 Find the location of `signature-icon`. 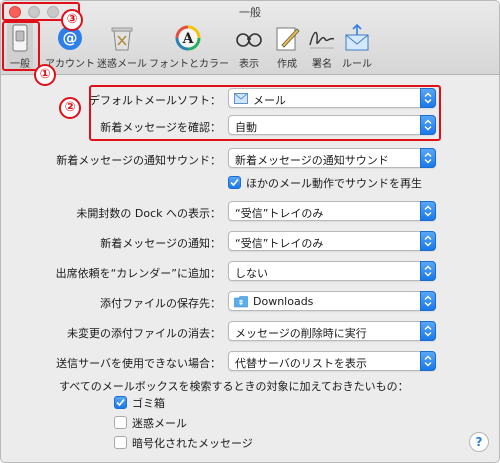

signature-icon is located at coordinates (322, 40).